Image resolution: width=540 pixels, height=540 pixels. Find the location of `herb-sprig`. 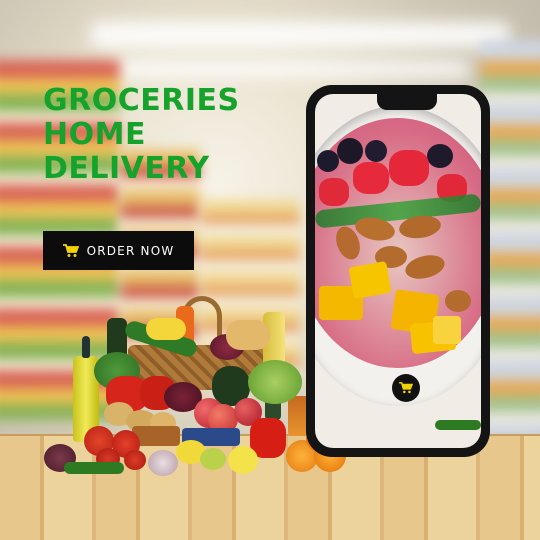

herb-sprig is located at coordinates (458, 425).